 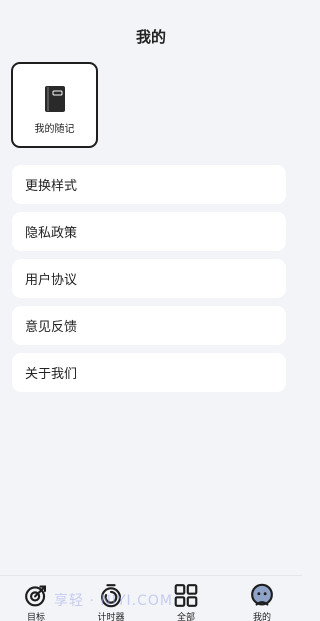 I want to click on notebook-icon, so click(x=55, y=99).